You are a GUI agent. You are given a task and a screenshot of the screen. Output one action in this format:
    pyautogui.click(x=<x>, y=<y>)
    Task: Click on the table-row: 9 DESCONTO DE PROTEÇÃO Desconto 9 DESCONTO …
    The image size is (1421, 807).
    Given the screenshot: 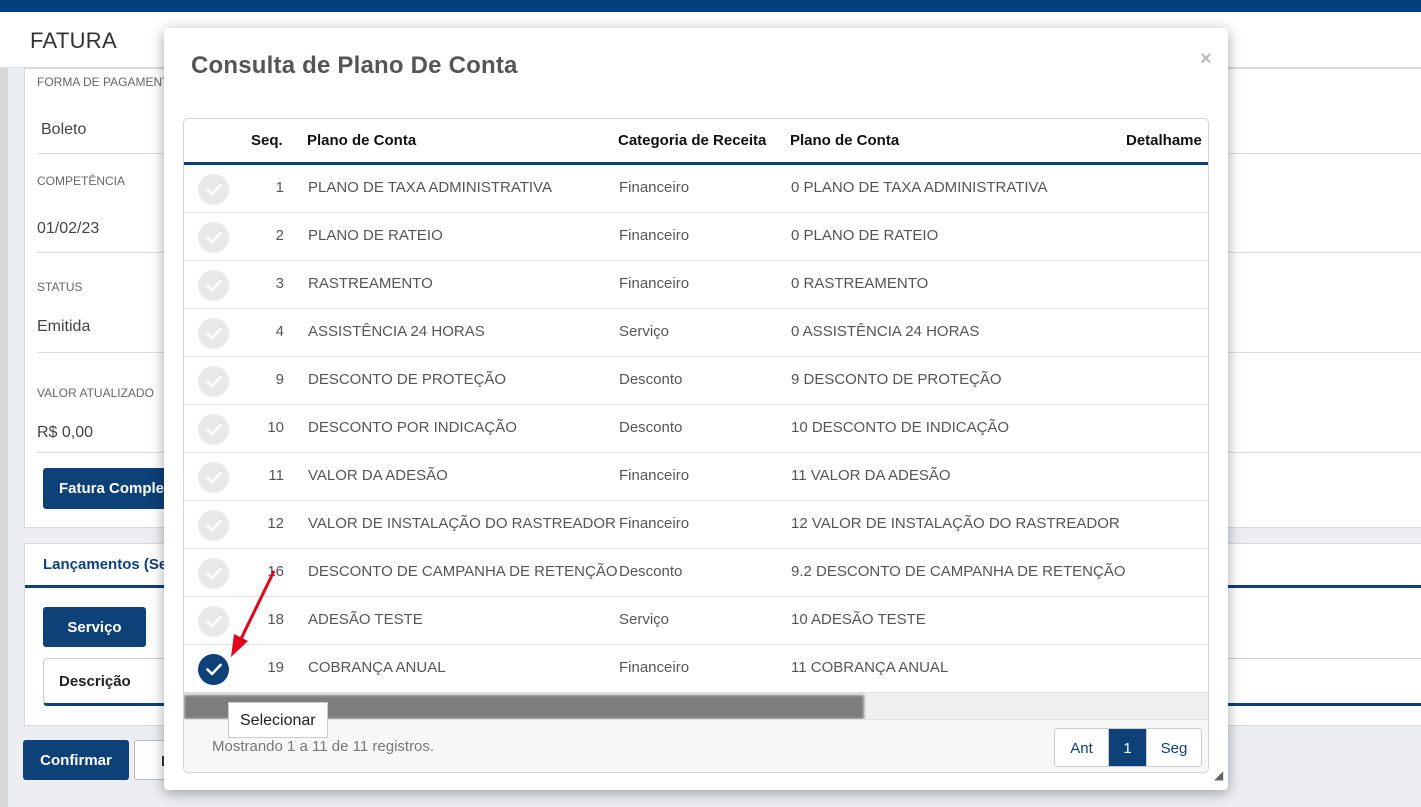 What is the action you would take?
    pyautogui.click(x=696, y=381)
    